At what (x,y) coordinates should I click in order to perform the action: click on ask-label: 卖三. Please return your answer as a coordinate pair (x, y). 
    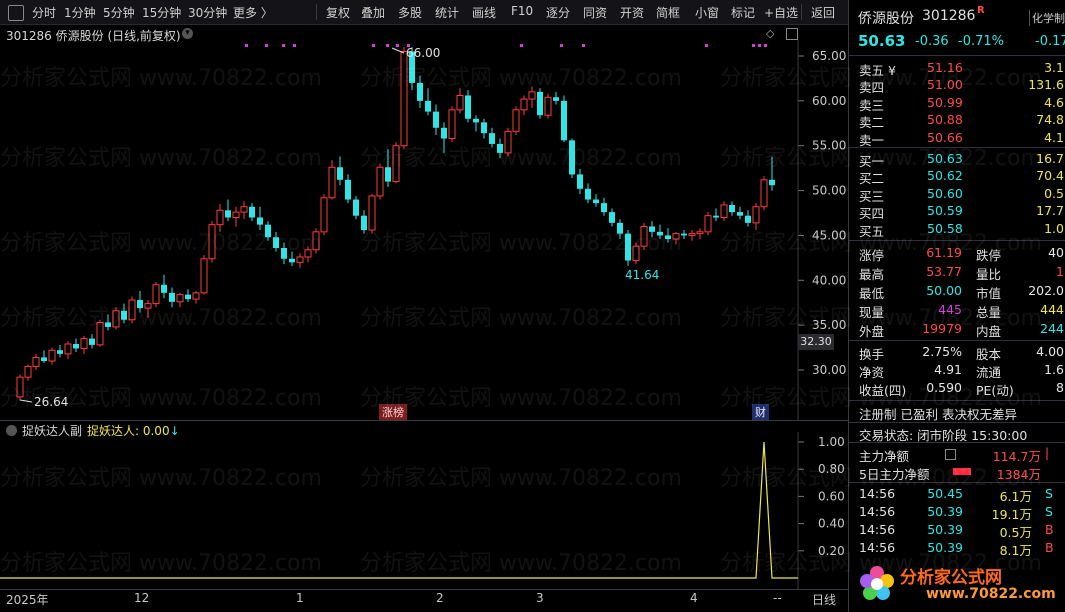
    Looking at the image, I should click on (872, 105).